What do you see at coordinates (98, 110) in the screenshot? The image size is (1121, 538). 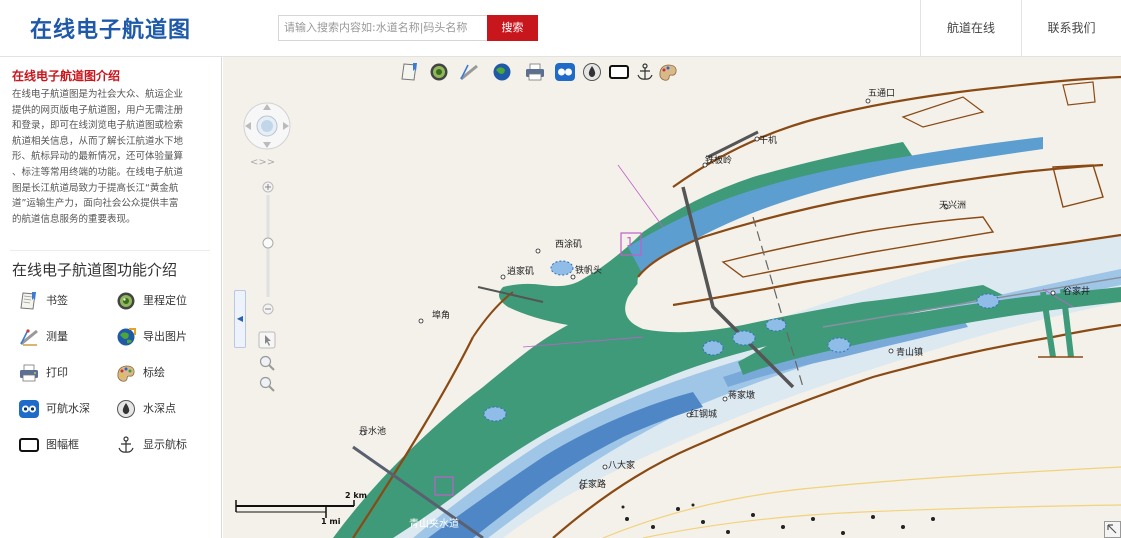 I see `intro-line: 提供的网页版电子航道图，用户无需注册` at bounding box center [98, 110].